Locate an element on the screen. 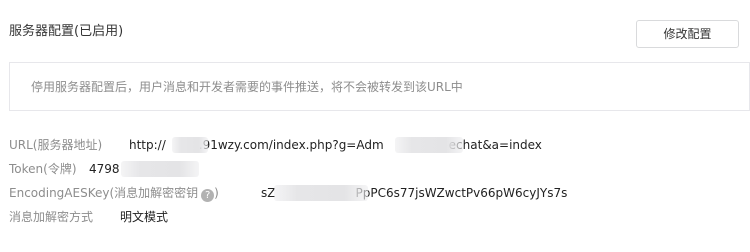 This screenshot has width=750, height=252. encryption-mode-row: 消息加解密方式 明文模式 is located at coordinates (88, 217).